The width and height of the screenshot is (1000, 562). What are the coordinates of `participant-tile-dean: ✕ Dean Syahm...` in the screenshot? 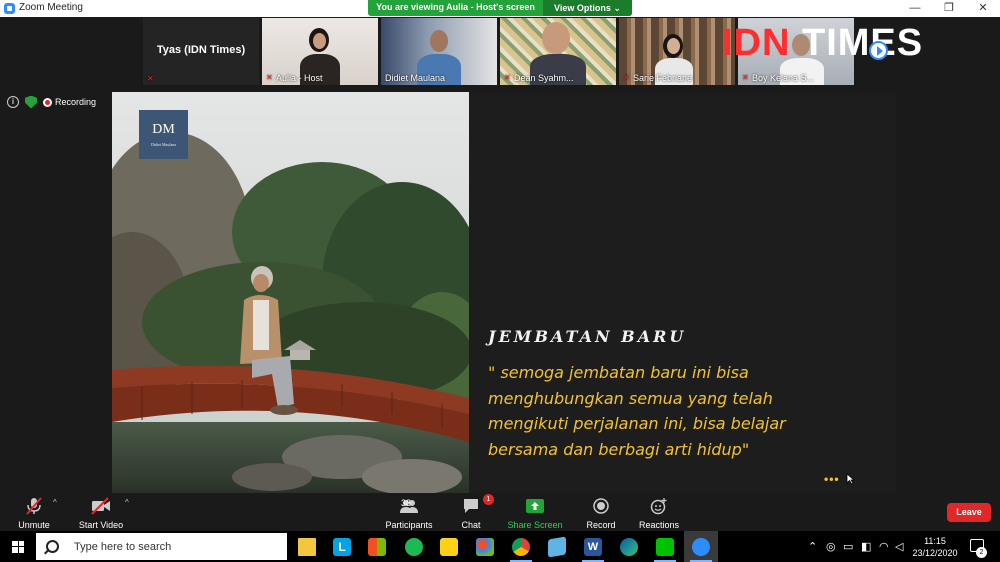 It's located at (558, 51).